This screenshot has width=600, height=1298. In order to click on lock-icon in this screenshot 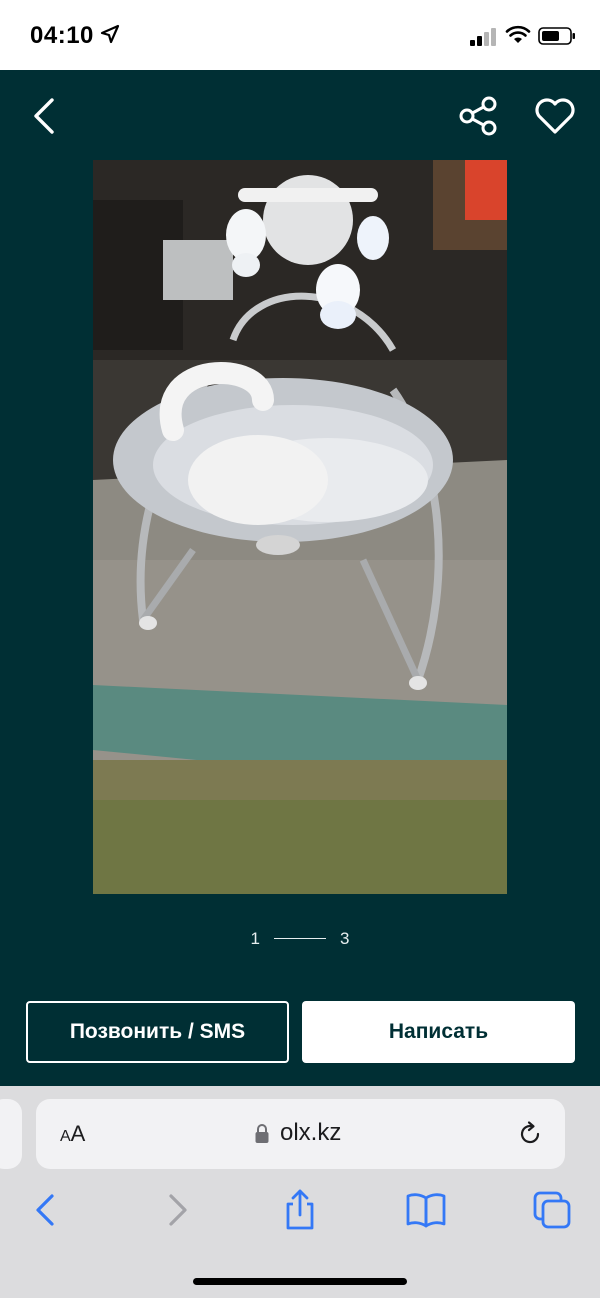, I will do `click(262, 1133)`.